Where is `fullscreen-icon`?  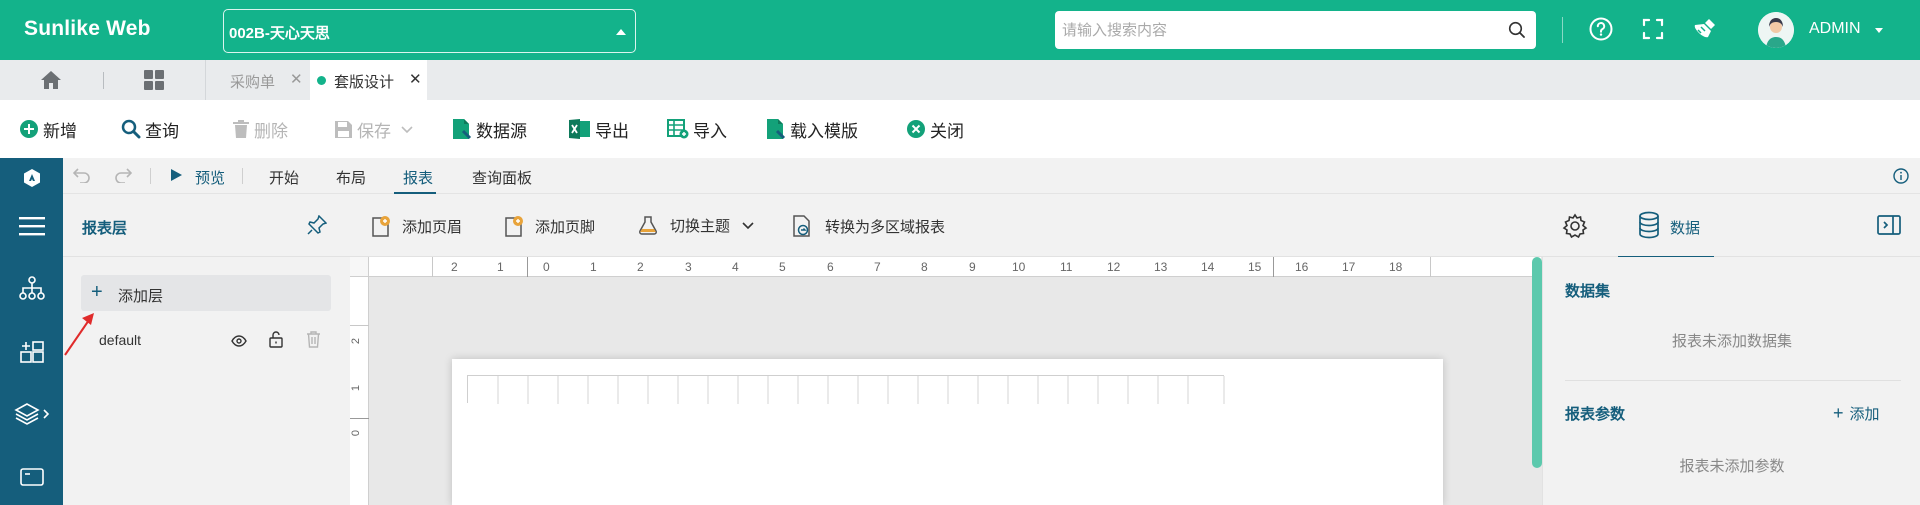 fullscreen-icon is located at coordinates (1653, 30).